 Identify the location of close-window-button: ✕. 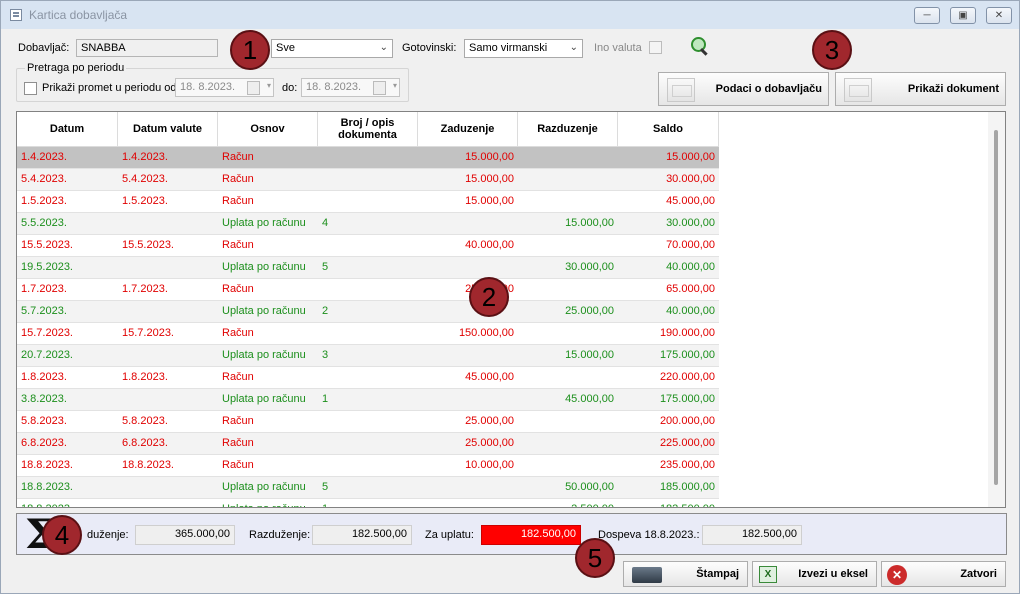
(999, 15).